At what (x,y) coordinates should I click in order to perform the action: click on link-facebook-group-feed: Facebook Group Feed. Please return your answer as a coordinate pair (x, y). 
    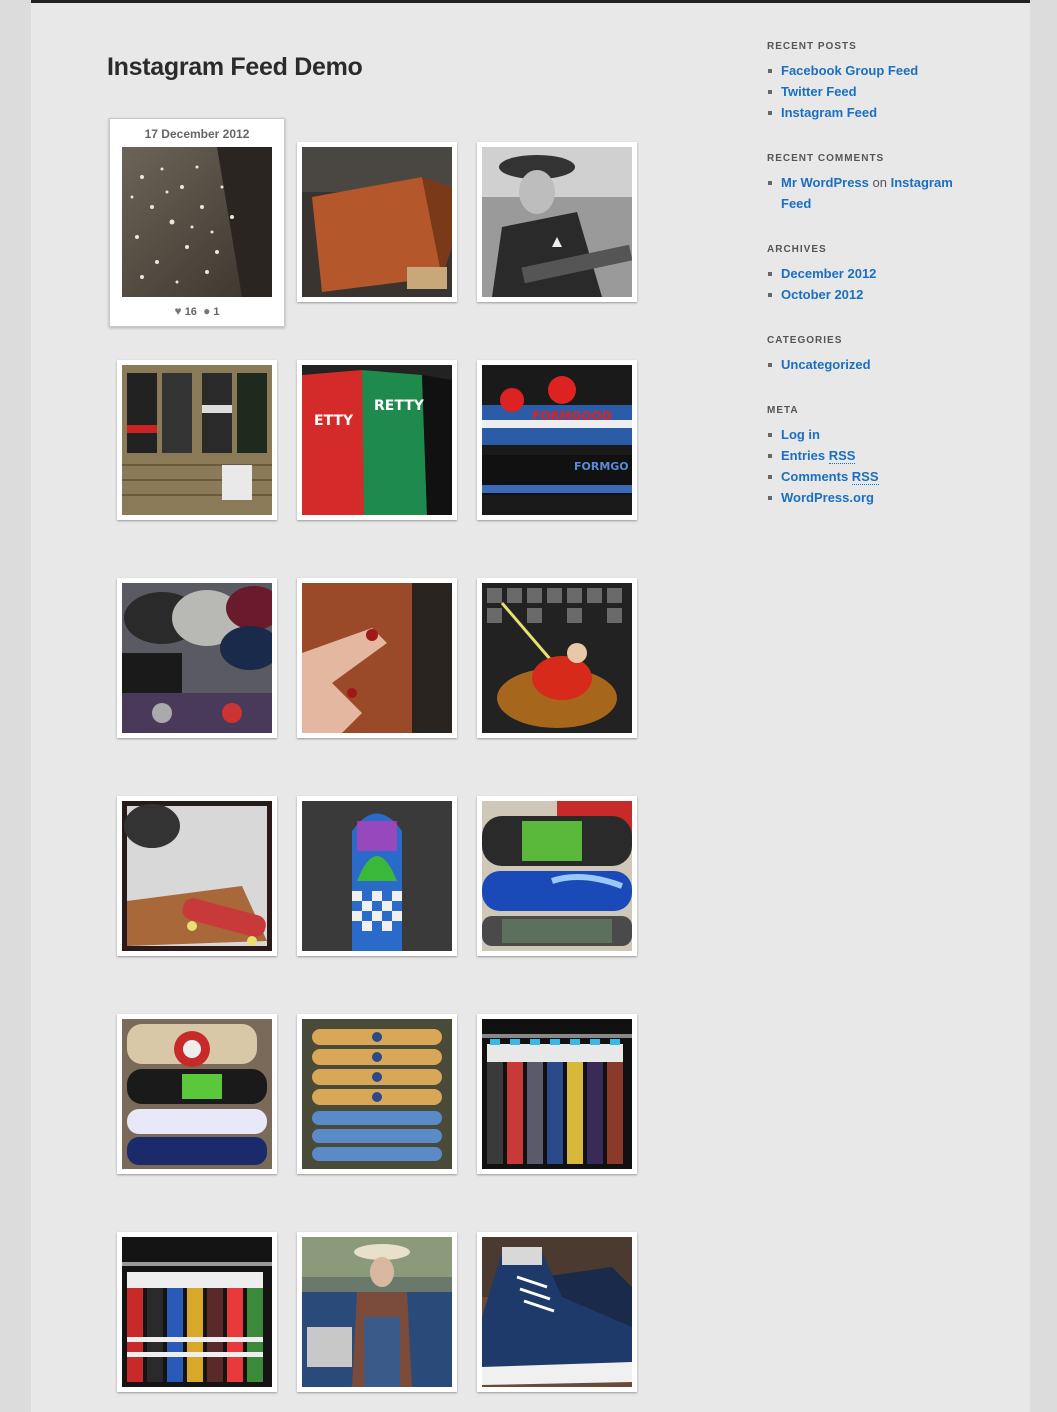
    Looking at the image, I should click on (849, 70).